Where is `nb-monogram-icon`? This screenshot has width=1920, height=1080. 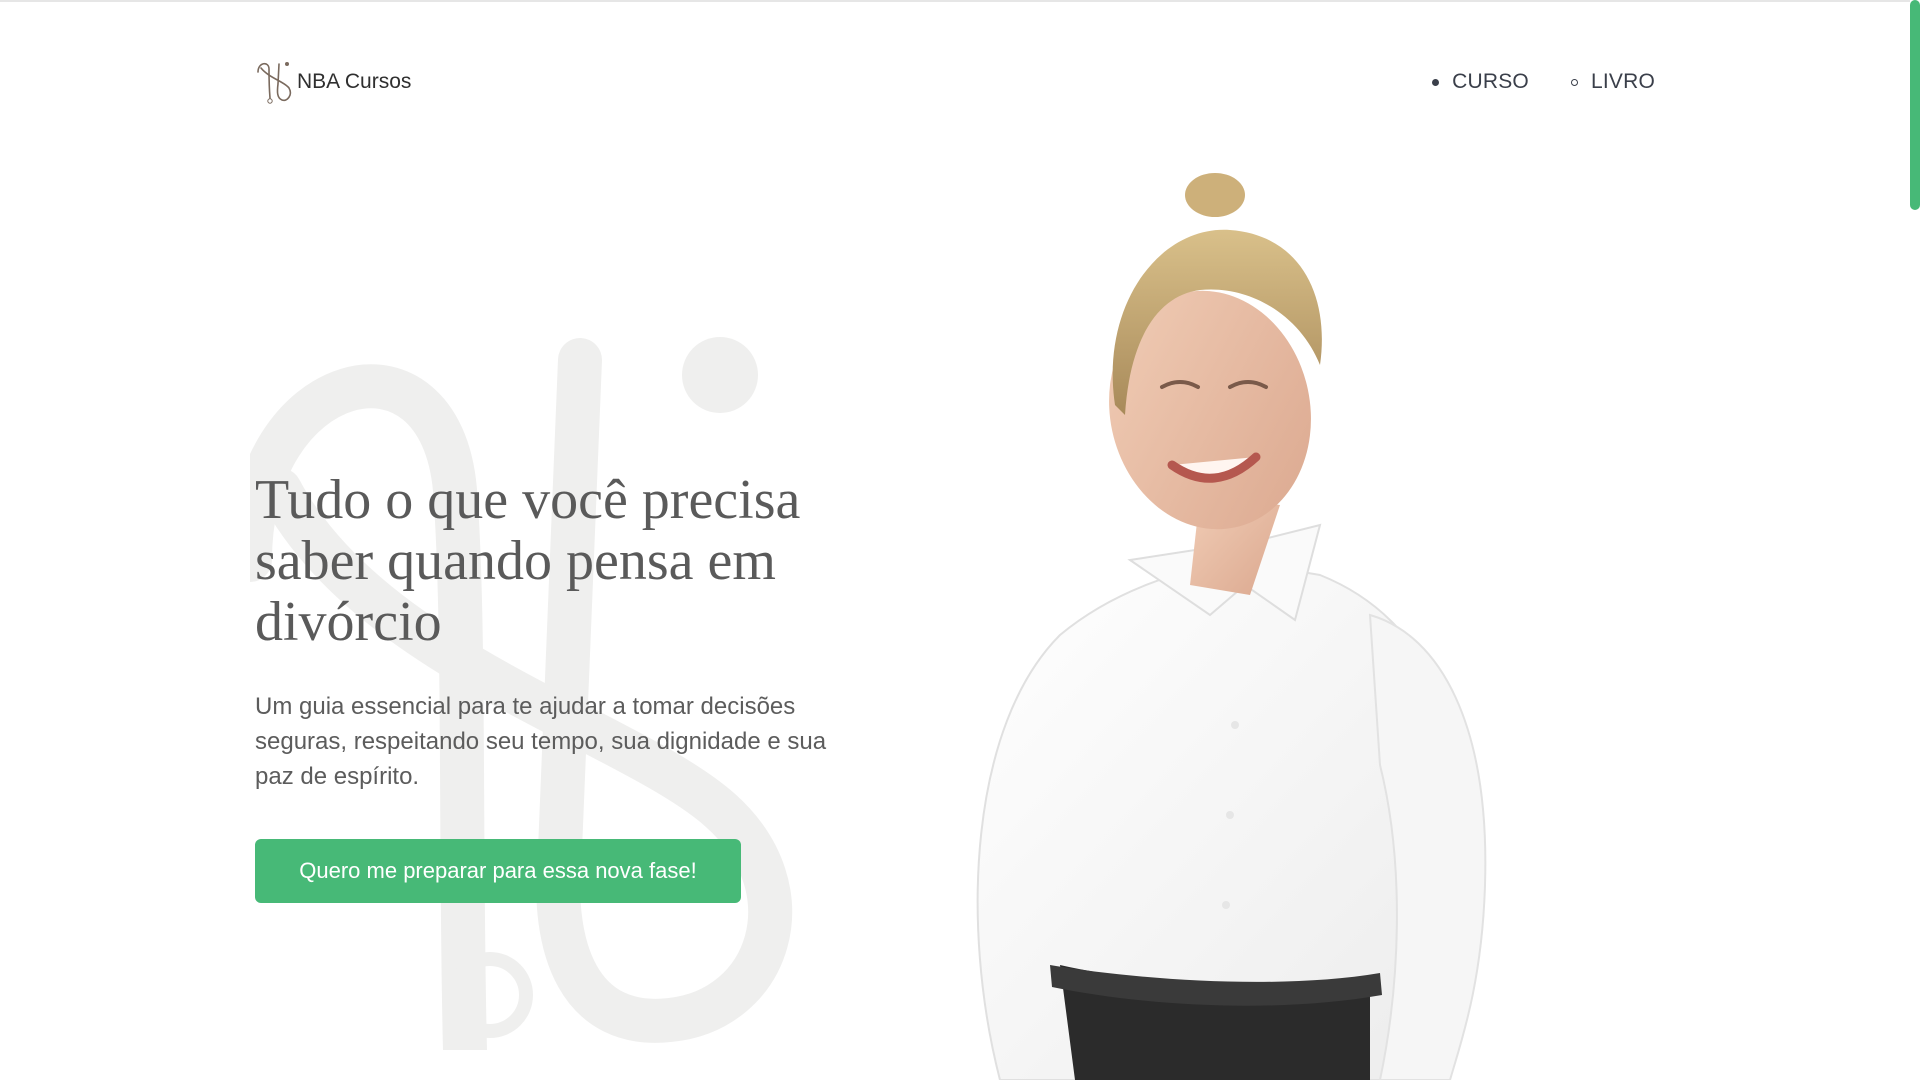
nb-monogram-icon is located at coordinates (274, 83).